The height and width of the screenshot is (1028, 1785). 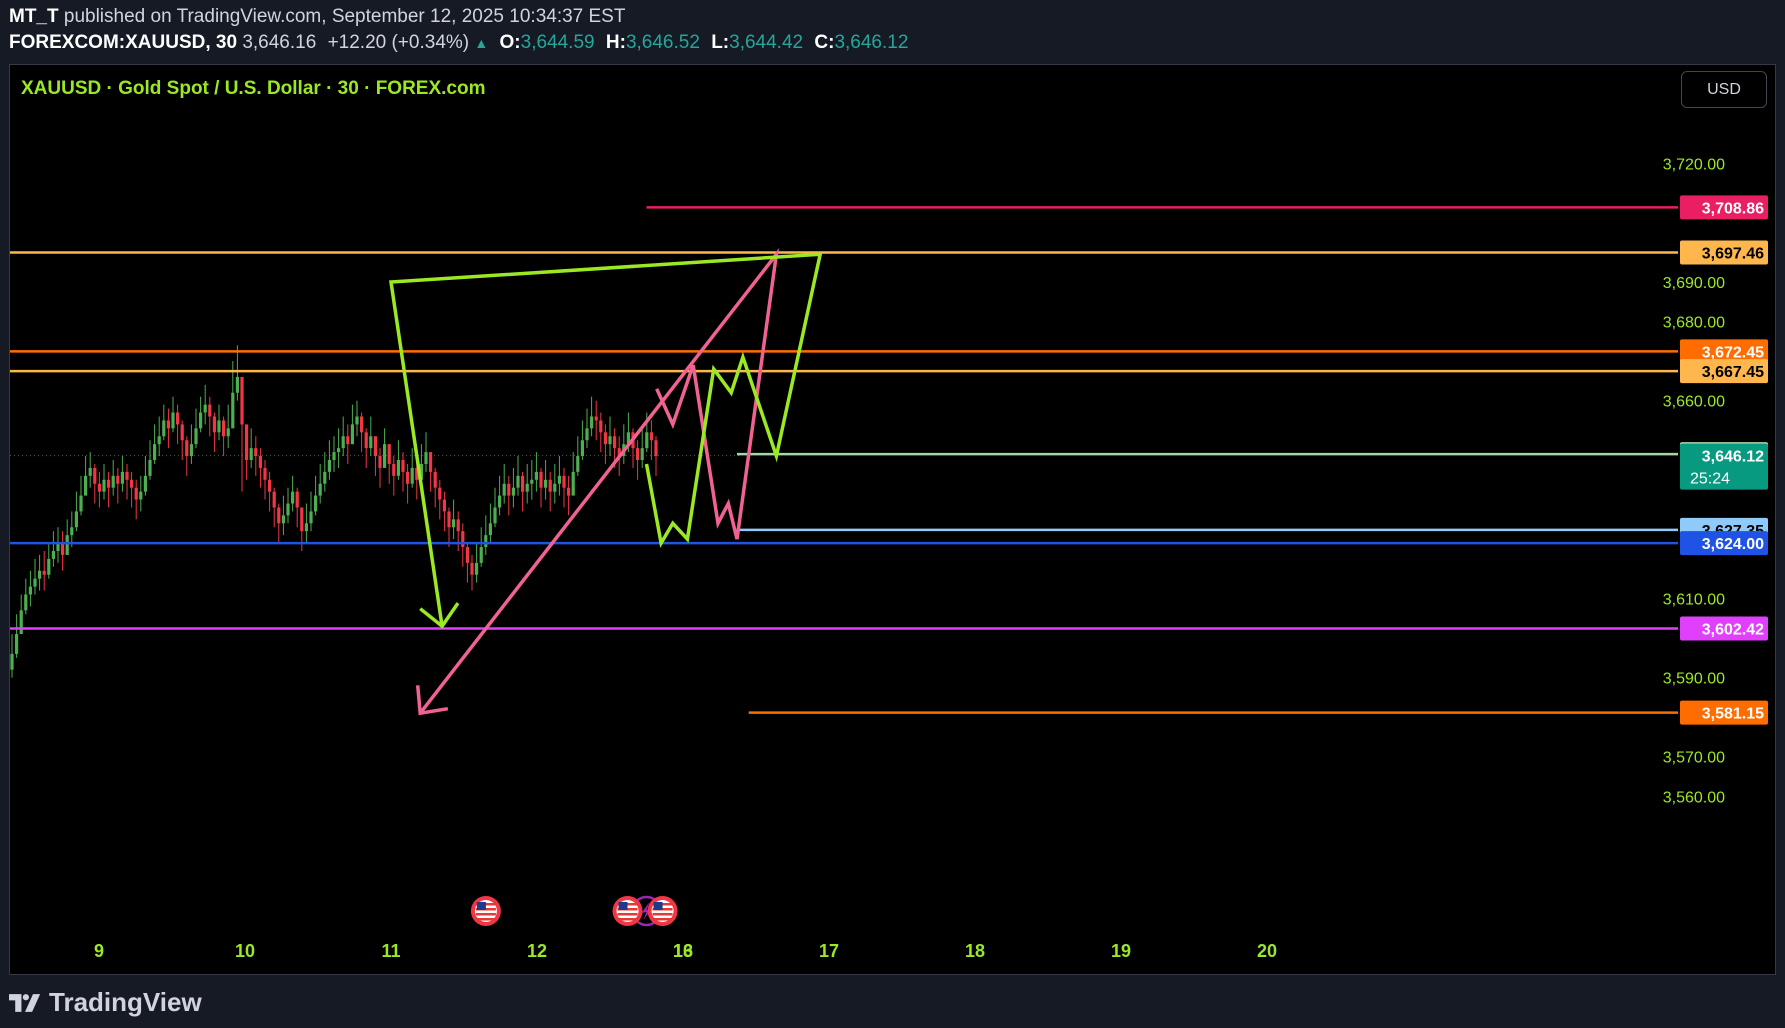 I want to click on x-tick-label: 9, so click(x=99, y=951).